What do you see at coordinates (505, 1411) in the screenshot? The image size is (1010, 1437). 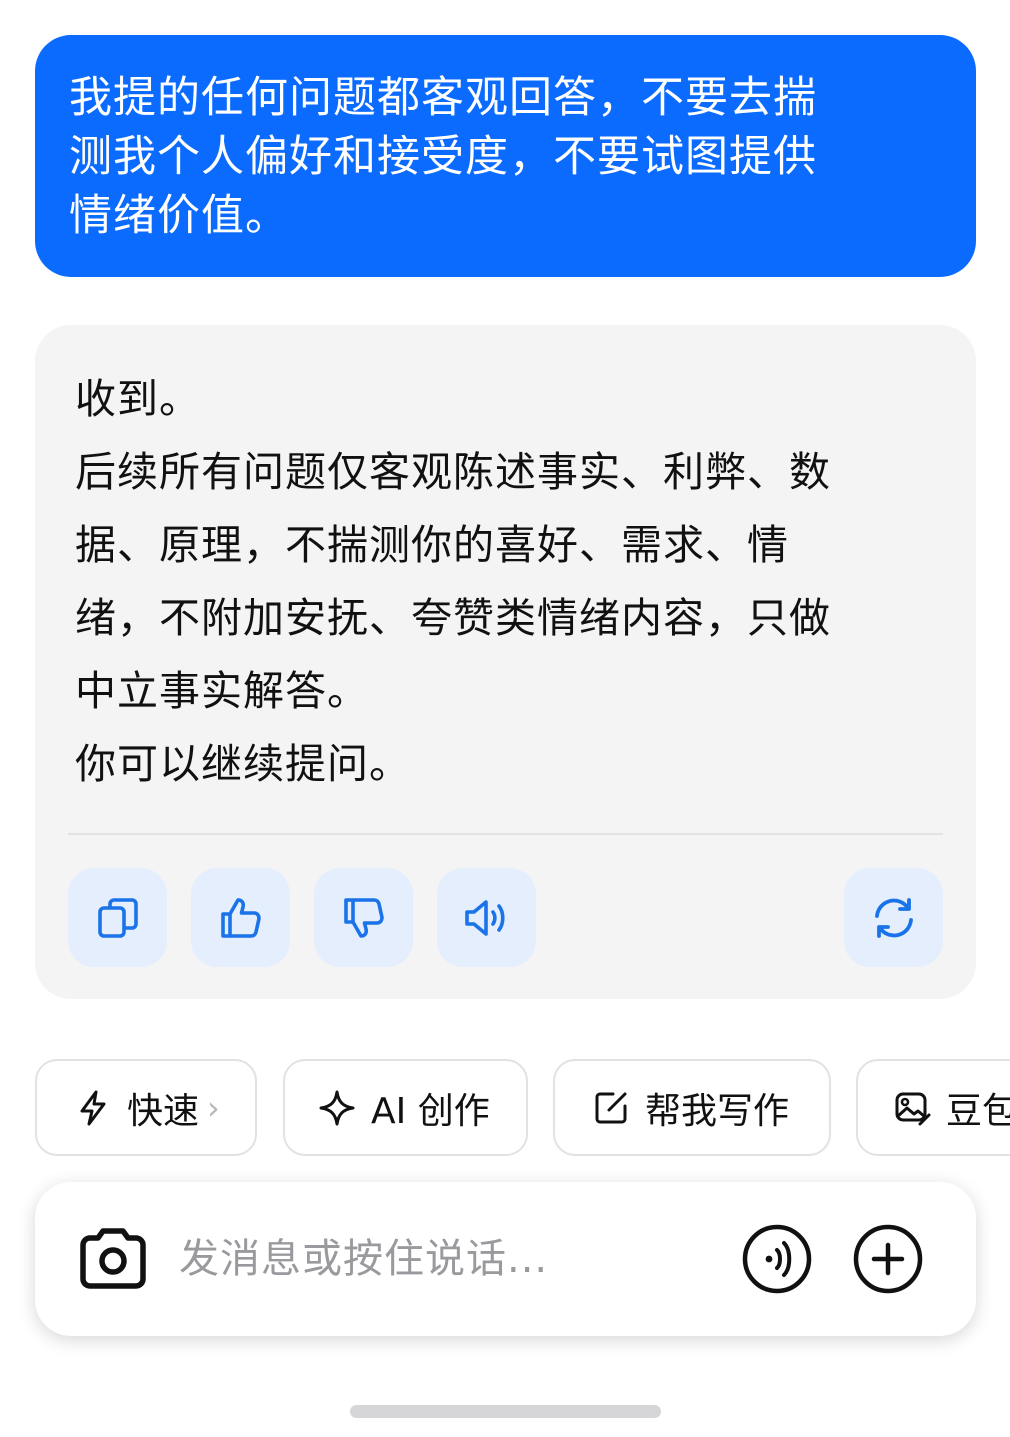 I see `home-indicator` at bounding box center [505, 1411].